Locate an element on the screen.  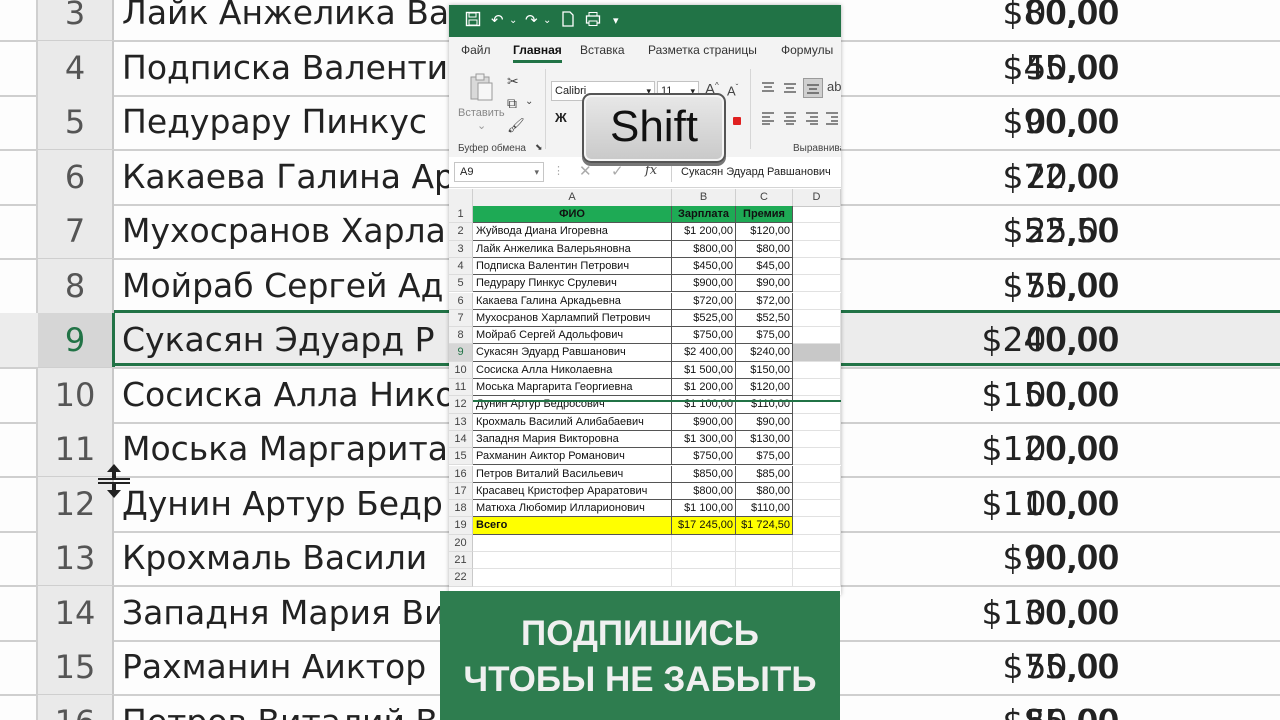
insert-function-button: fx is located at coordinates (651, 170).